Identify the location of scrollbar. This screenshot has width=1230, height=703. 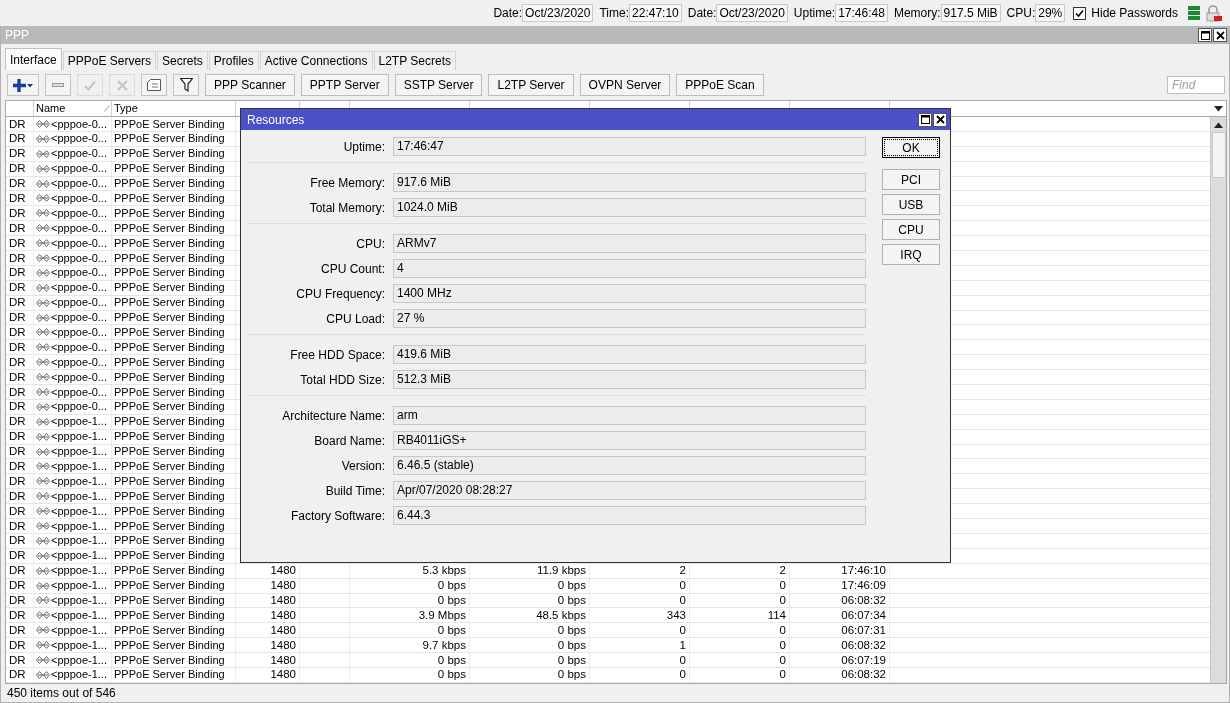
(1218, 400).